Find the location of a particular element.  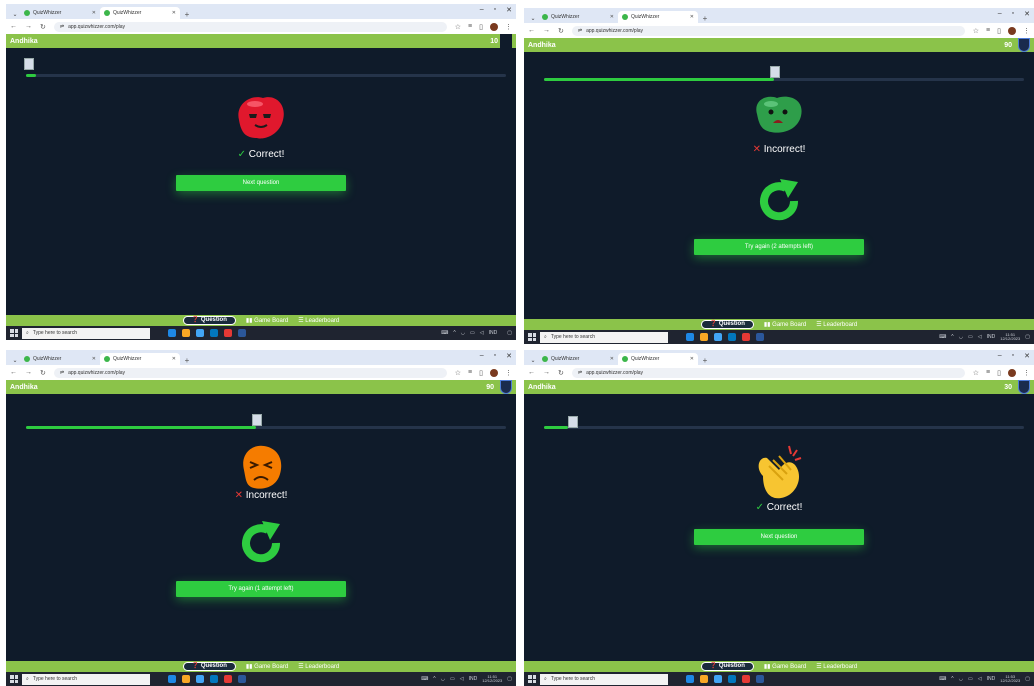

word-icon is located at coordinates (760, 679).